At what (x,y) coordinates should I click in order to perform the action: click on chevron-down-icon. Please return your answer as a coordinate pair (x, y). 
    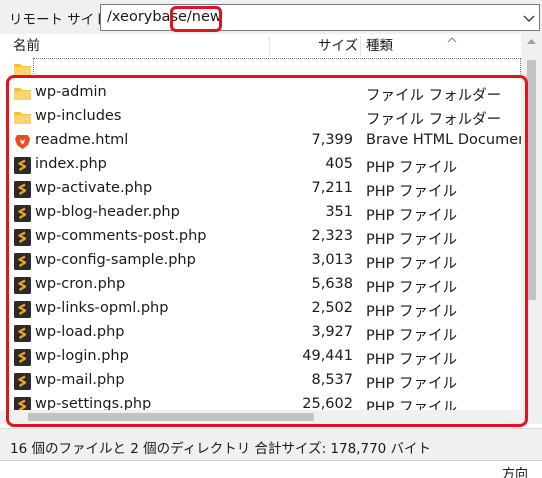
    Looking at the image, I should click on (529, 18).